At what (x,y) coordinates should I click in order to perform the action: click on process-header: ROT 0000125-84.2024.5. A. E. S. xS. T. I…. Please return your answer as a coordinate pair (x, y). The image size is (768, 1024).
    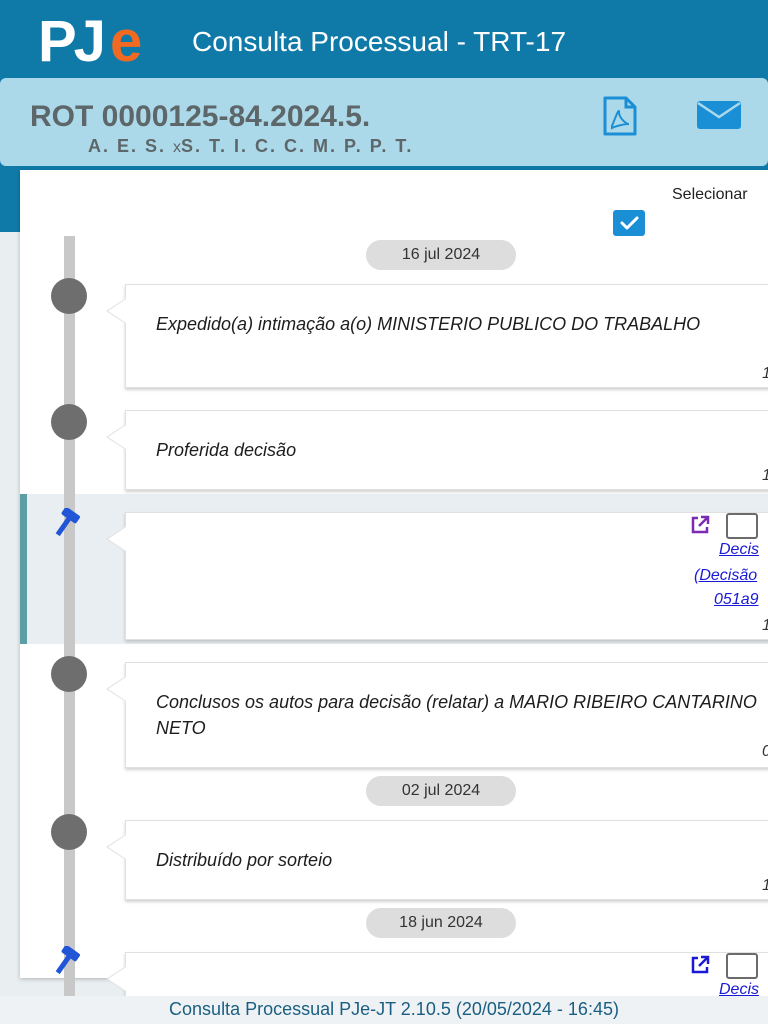
    Looking at the image, I should click on (384, 122).